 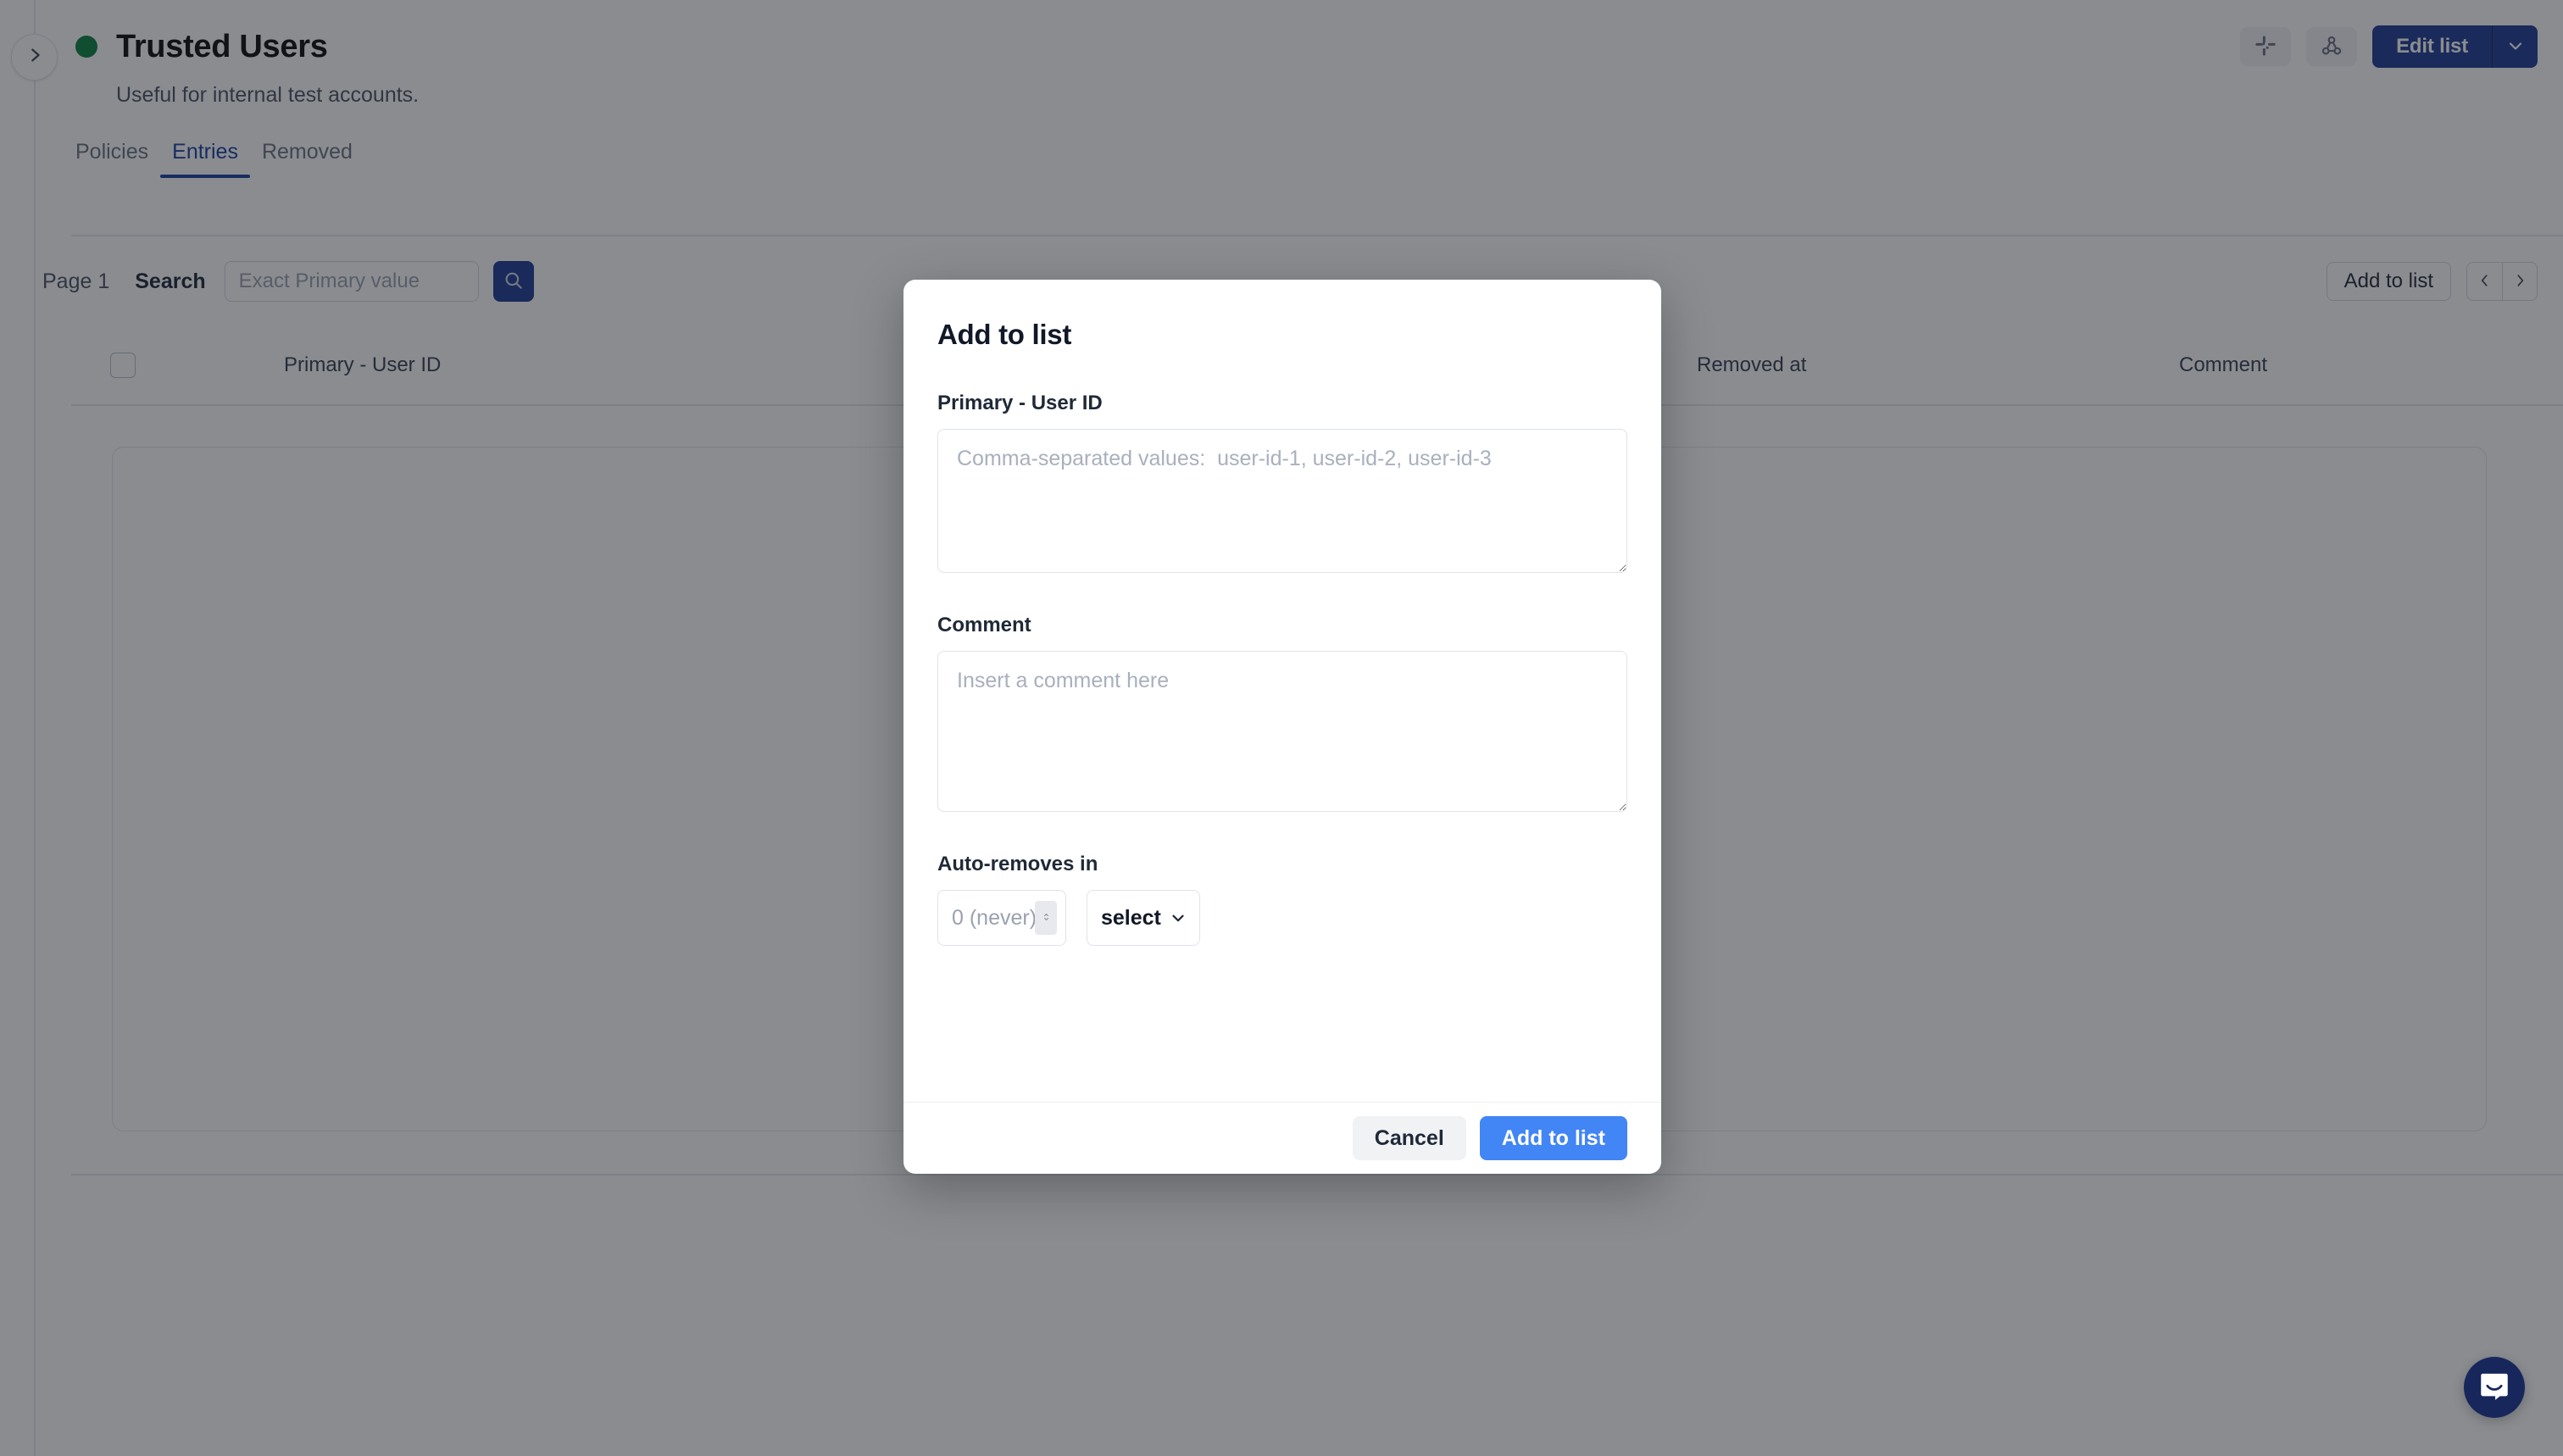 What do you see at coordinates (1001, 918) in the screenshot?
I see `auto-removes-amount-wrapper` at bounding box center [1001, 918].